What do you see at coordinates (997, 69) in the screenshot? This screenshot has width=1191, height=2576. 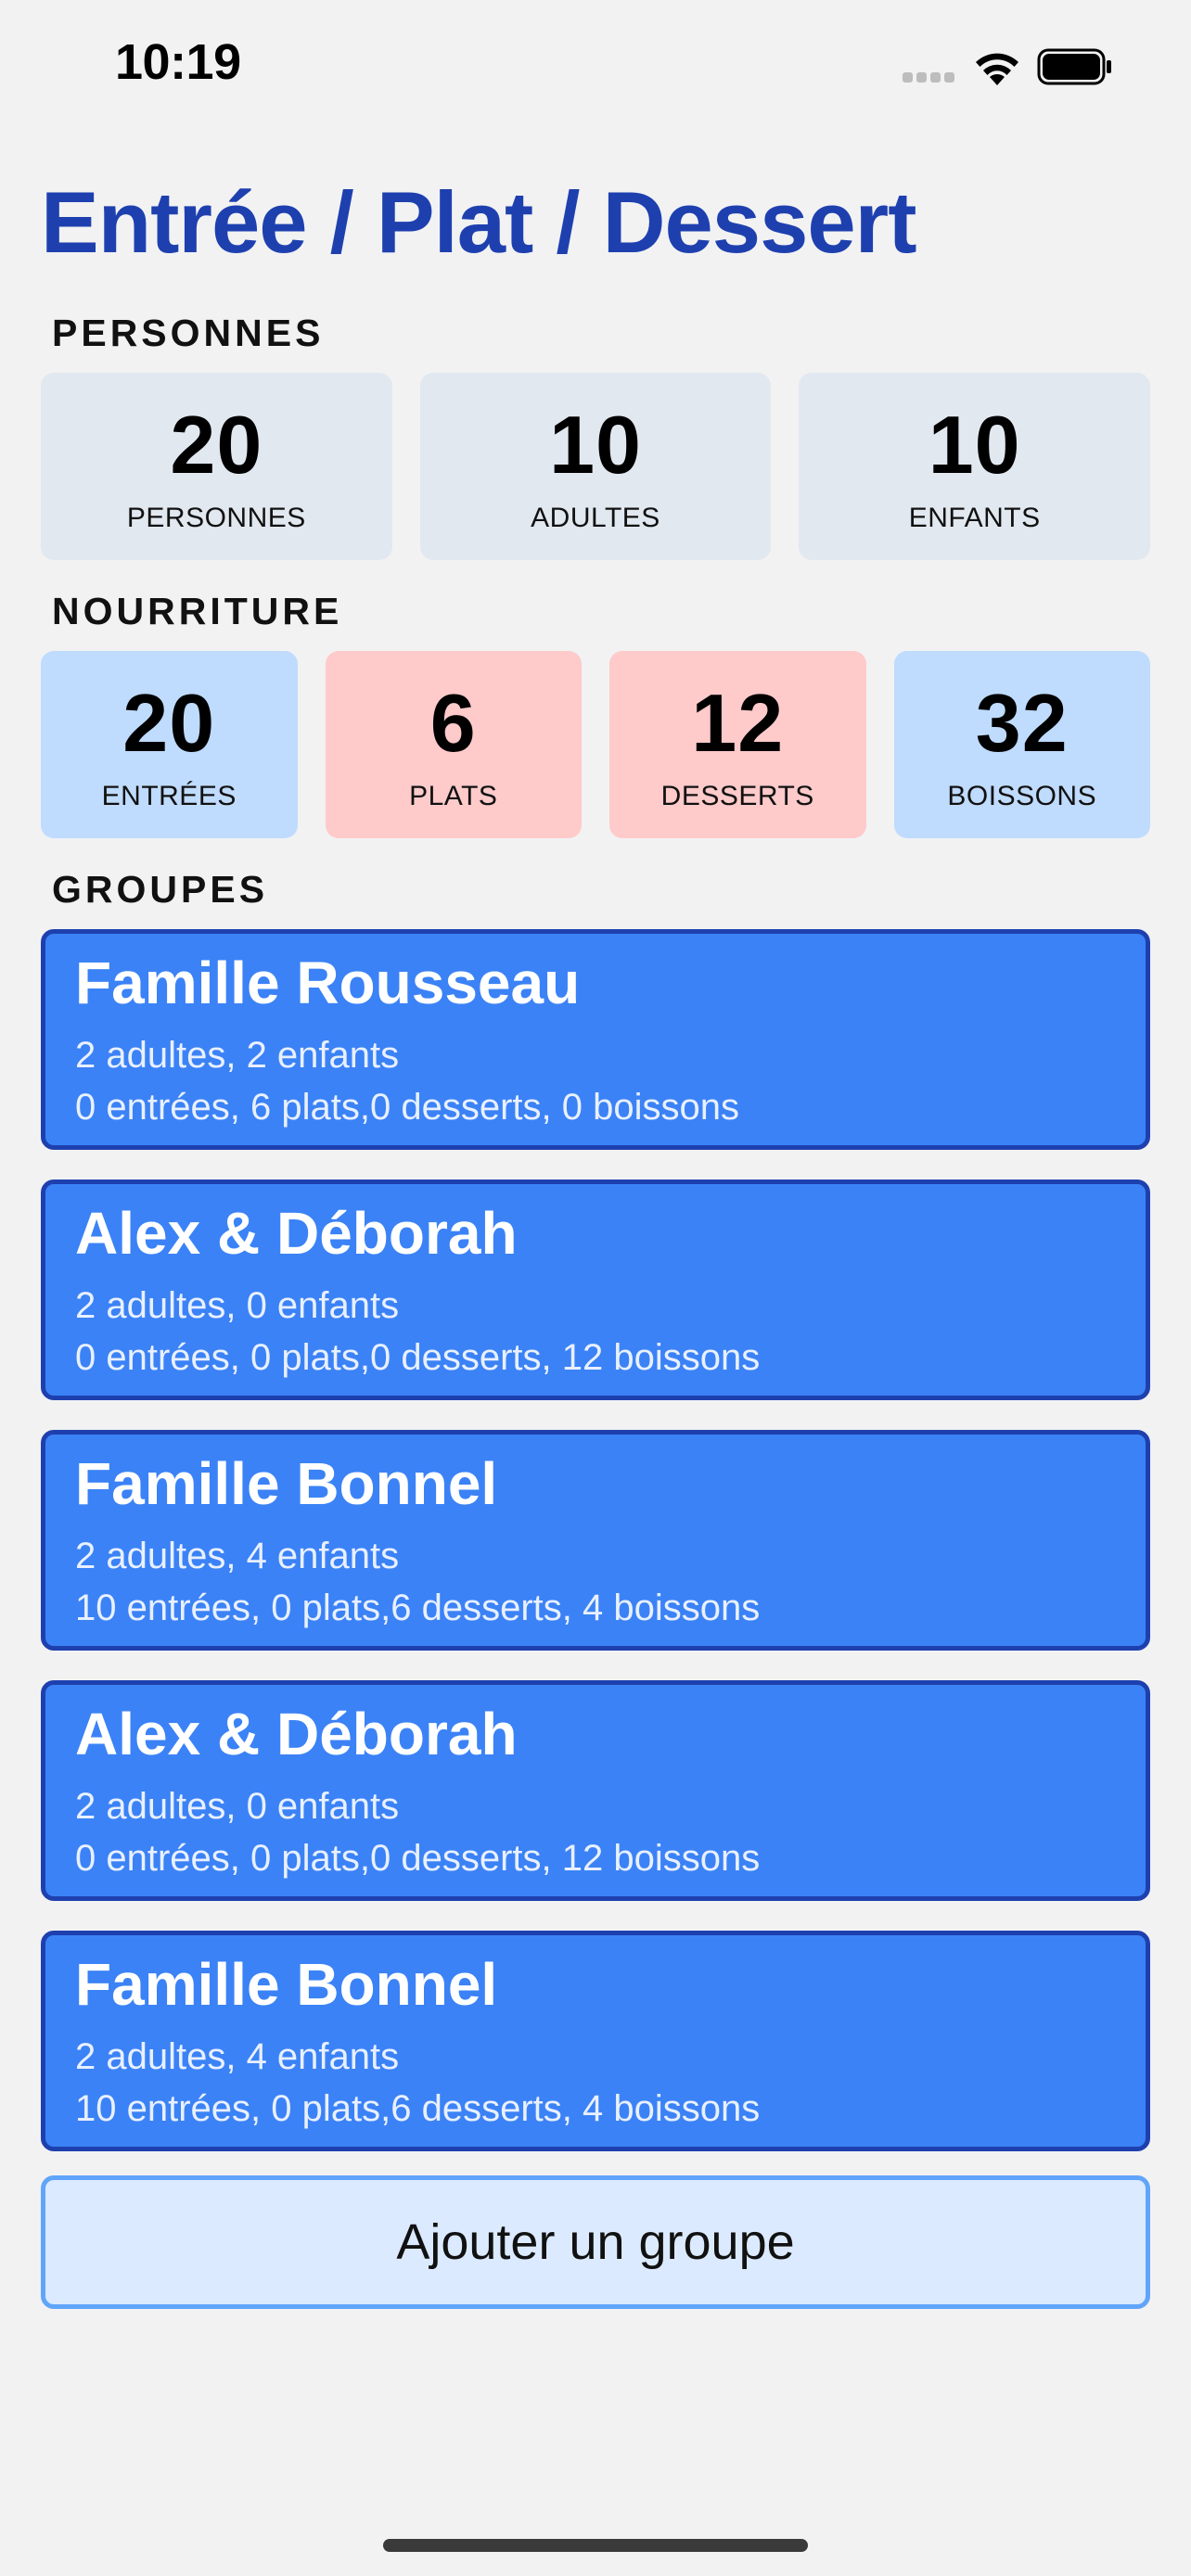 I see `wifi-icon` at bounding box center [997, 69].